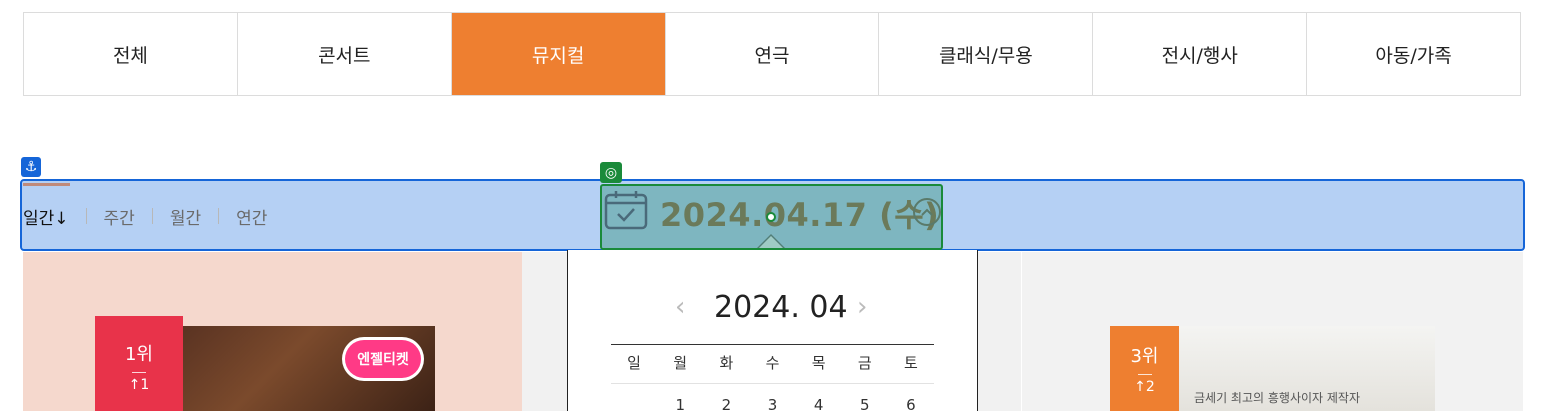 Image resolution: width=1546 pixels, height=414 pixels. Describe the element at coordinates (865, 405) in the screenshot. I see `calendar-day: 5` at that location.